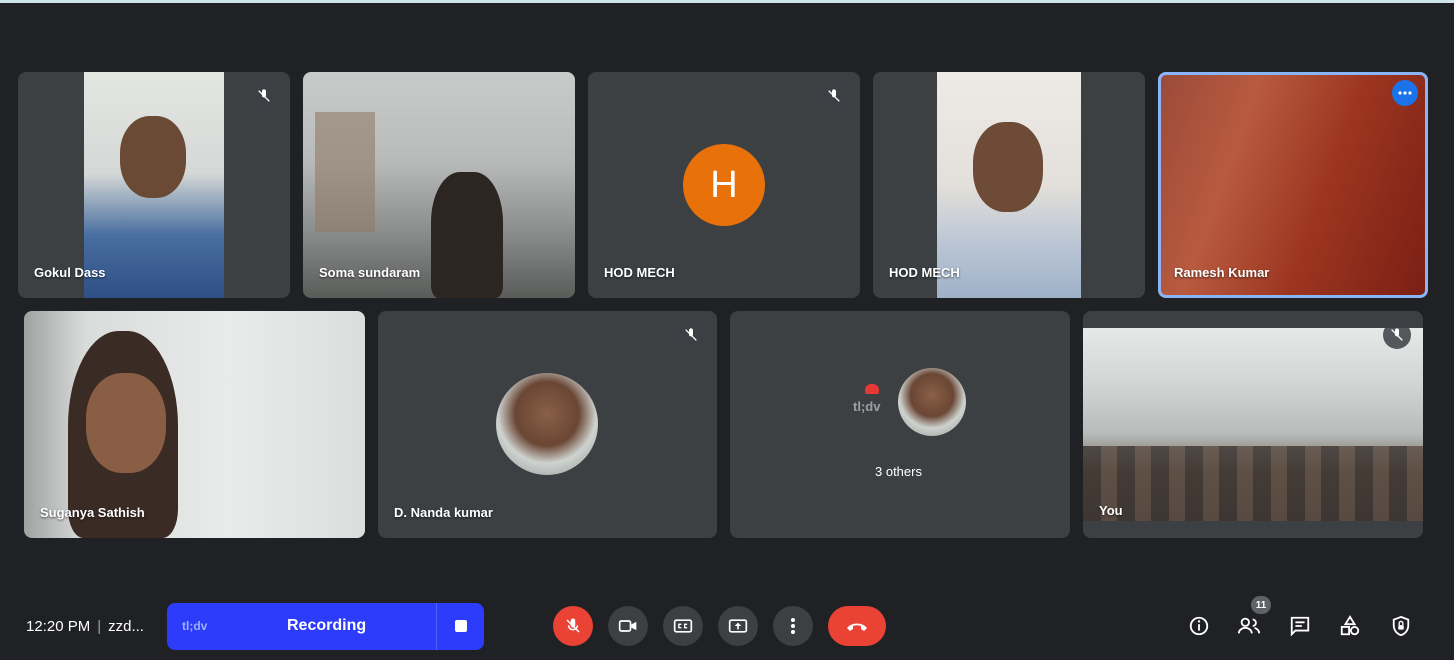 The image size is (1454, 660). Describe the element at coordinates (1405, 93) in the screenshot. I see `more-options-icon` at that location.